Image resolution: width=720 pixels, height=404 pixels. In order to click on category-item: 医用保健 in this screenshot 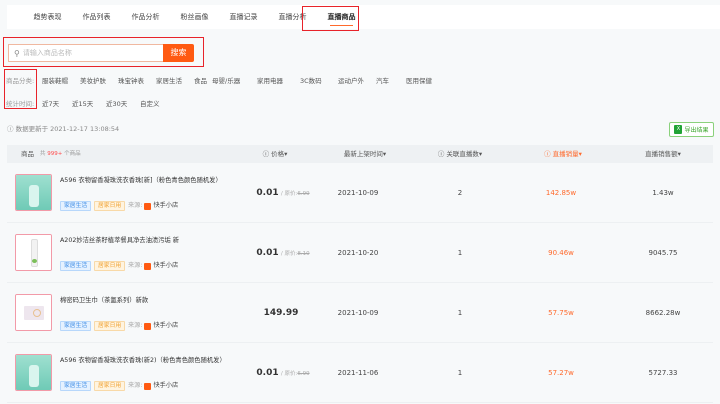, I will do `click(425, 80)`.